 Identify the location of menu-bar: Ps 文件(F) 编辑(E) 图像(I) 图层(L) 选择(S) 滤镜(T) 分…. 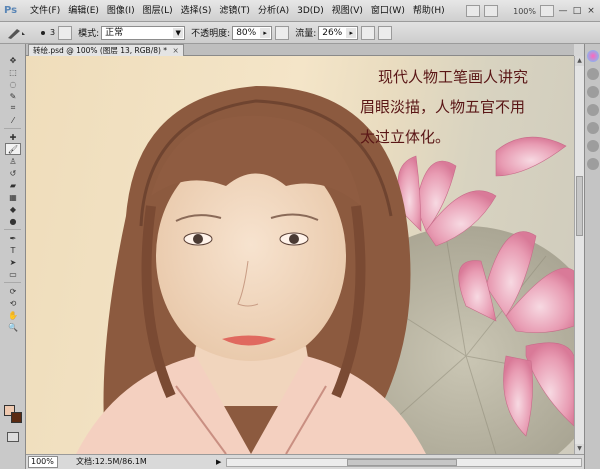
(300, 11).